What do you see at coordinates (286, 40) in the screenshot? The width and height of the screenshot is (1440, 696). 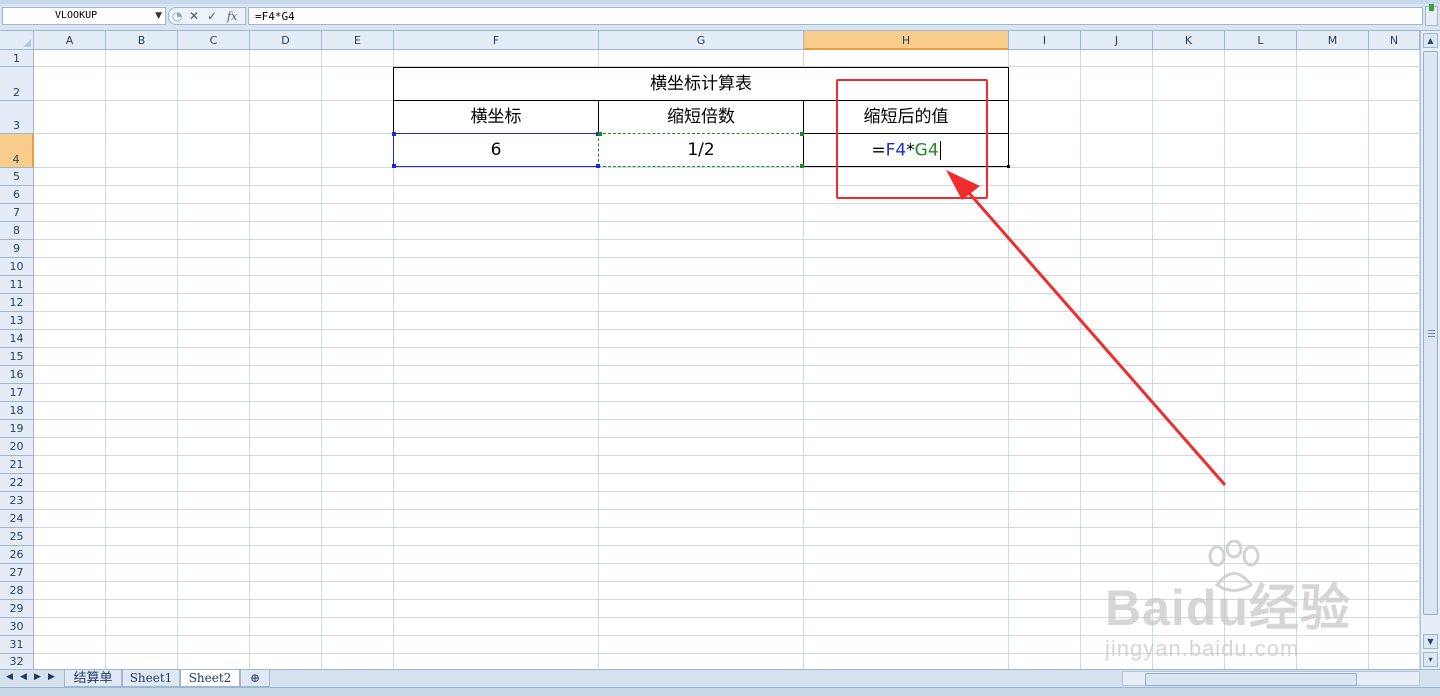 I see `column-header-d: D` at bounding box center [286, 40].